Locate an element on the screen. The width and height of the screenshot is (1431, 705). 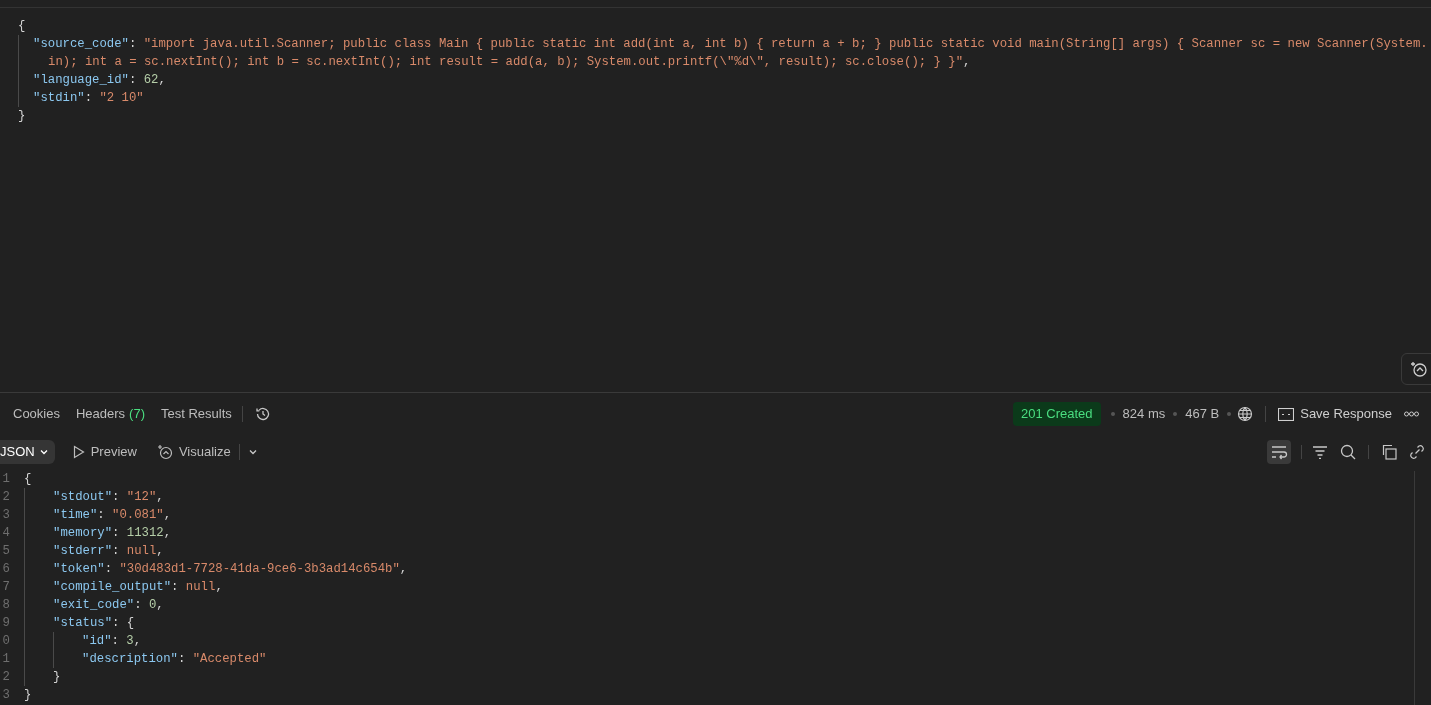
filter-icon is located at coordinates (1320, 452).